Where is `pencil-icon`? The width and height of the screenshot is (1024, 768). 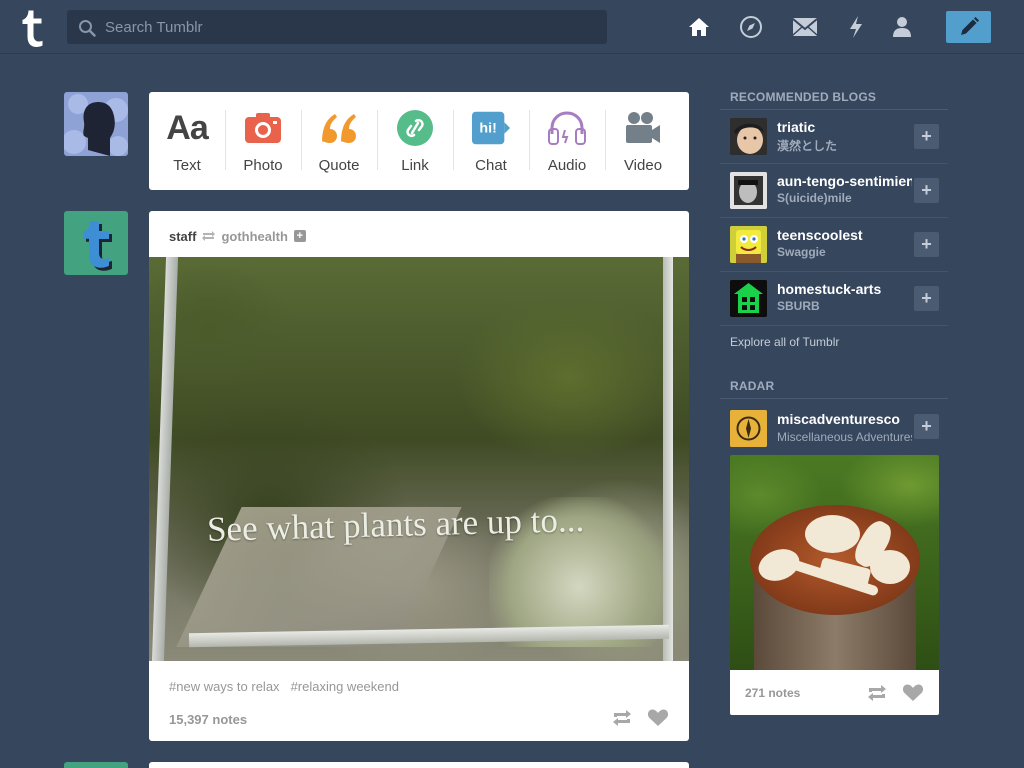 pencil-icon is located at coordinates (969, 26).